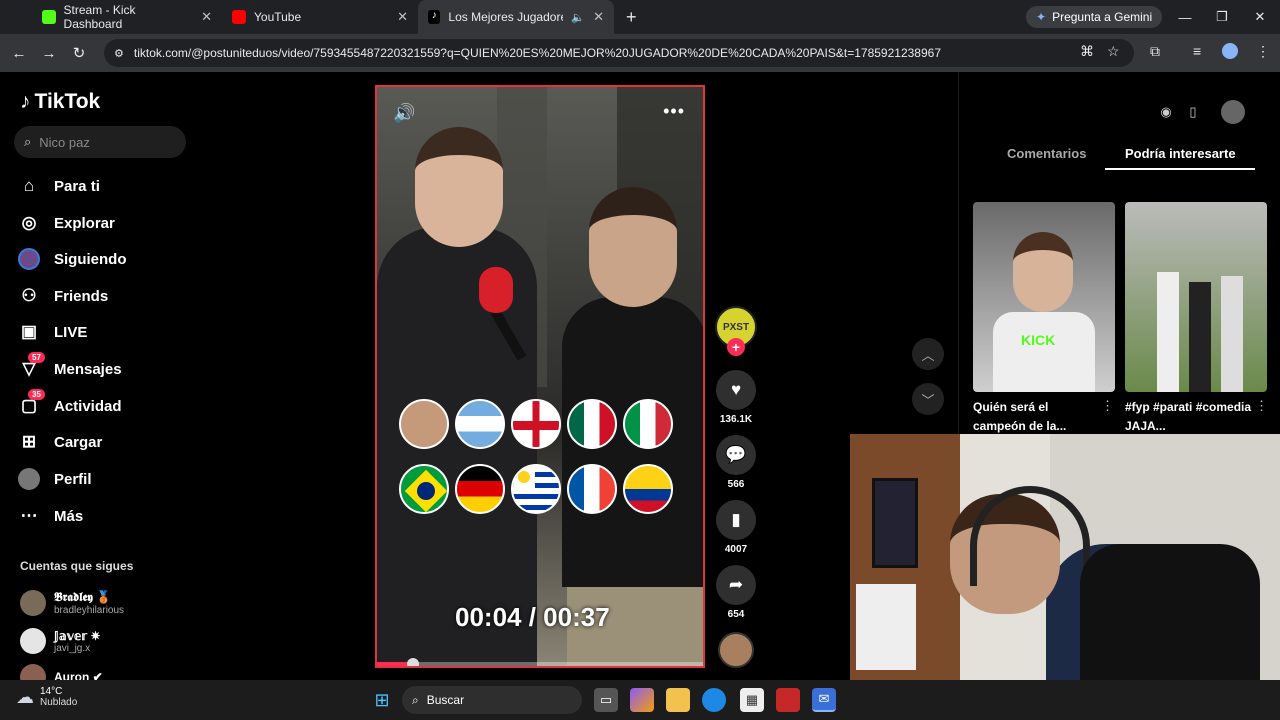 The width and height of the screenshot is (1280, 720). What do you see at coordinates (459, 187) in the screenshot?
I see `person-left-head` at bounding box center [459, 187].